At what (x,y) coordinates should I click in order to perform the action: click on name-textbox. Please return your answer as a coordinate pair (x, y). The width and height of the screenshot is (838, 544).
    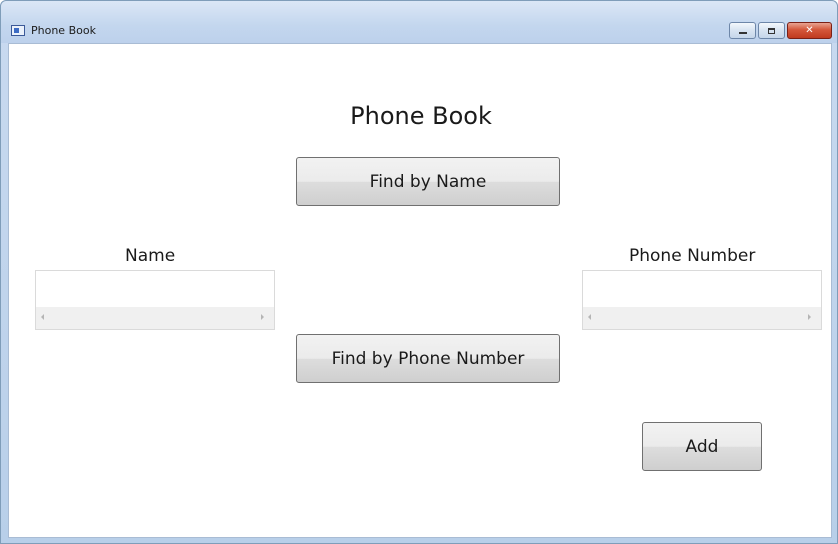
    Looking at the image, I should click on (155, 300).